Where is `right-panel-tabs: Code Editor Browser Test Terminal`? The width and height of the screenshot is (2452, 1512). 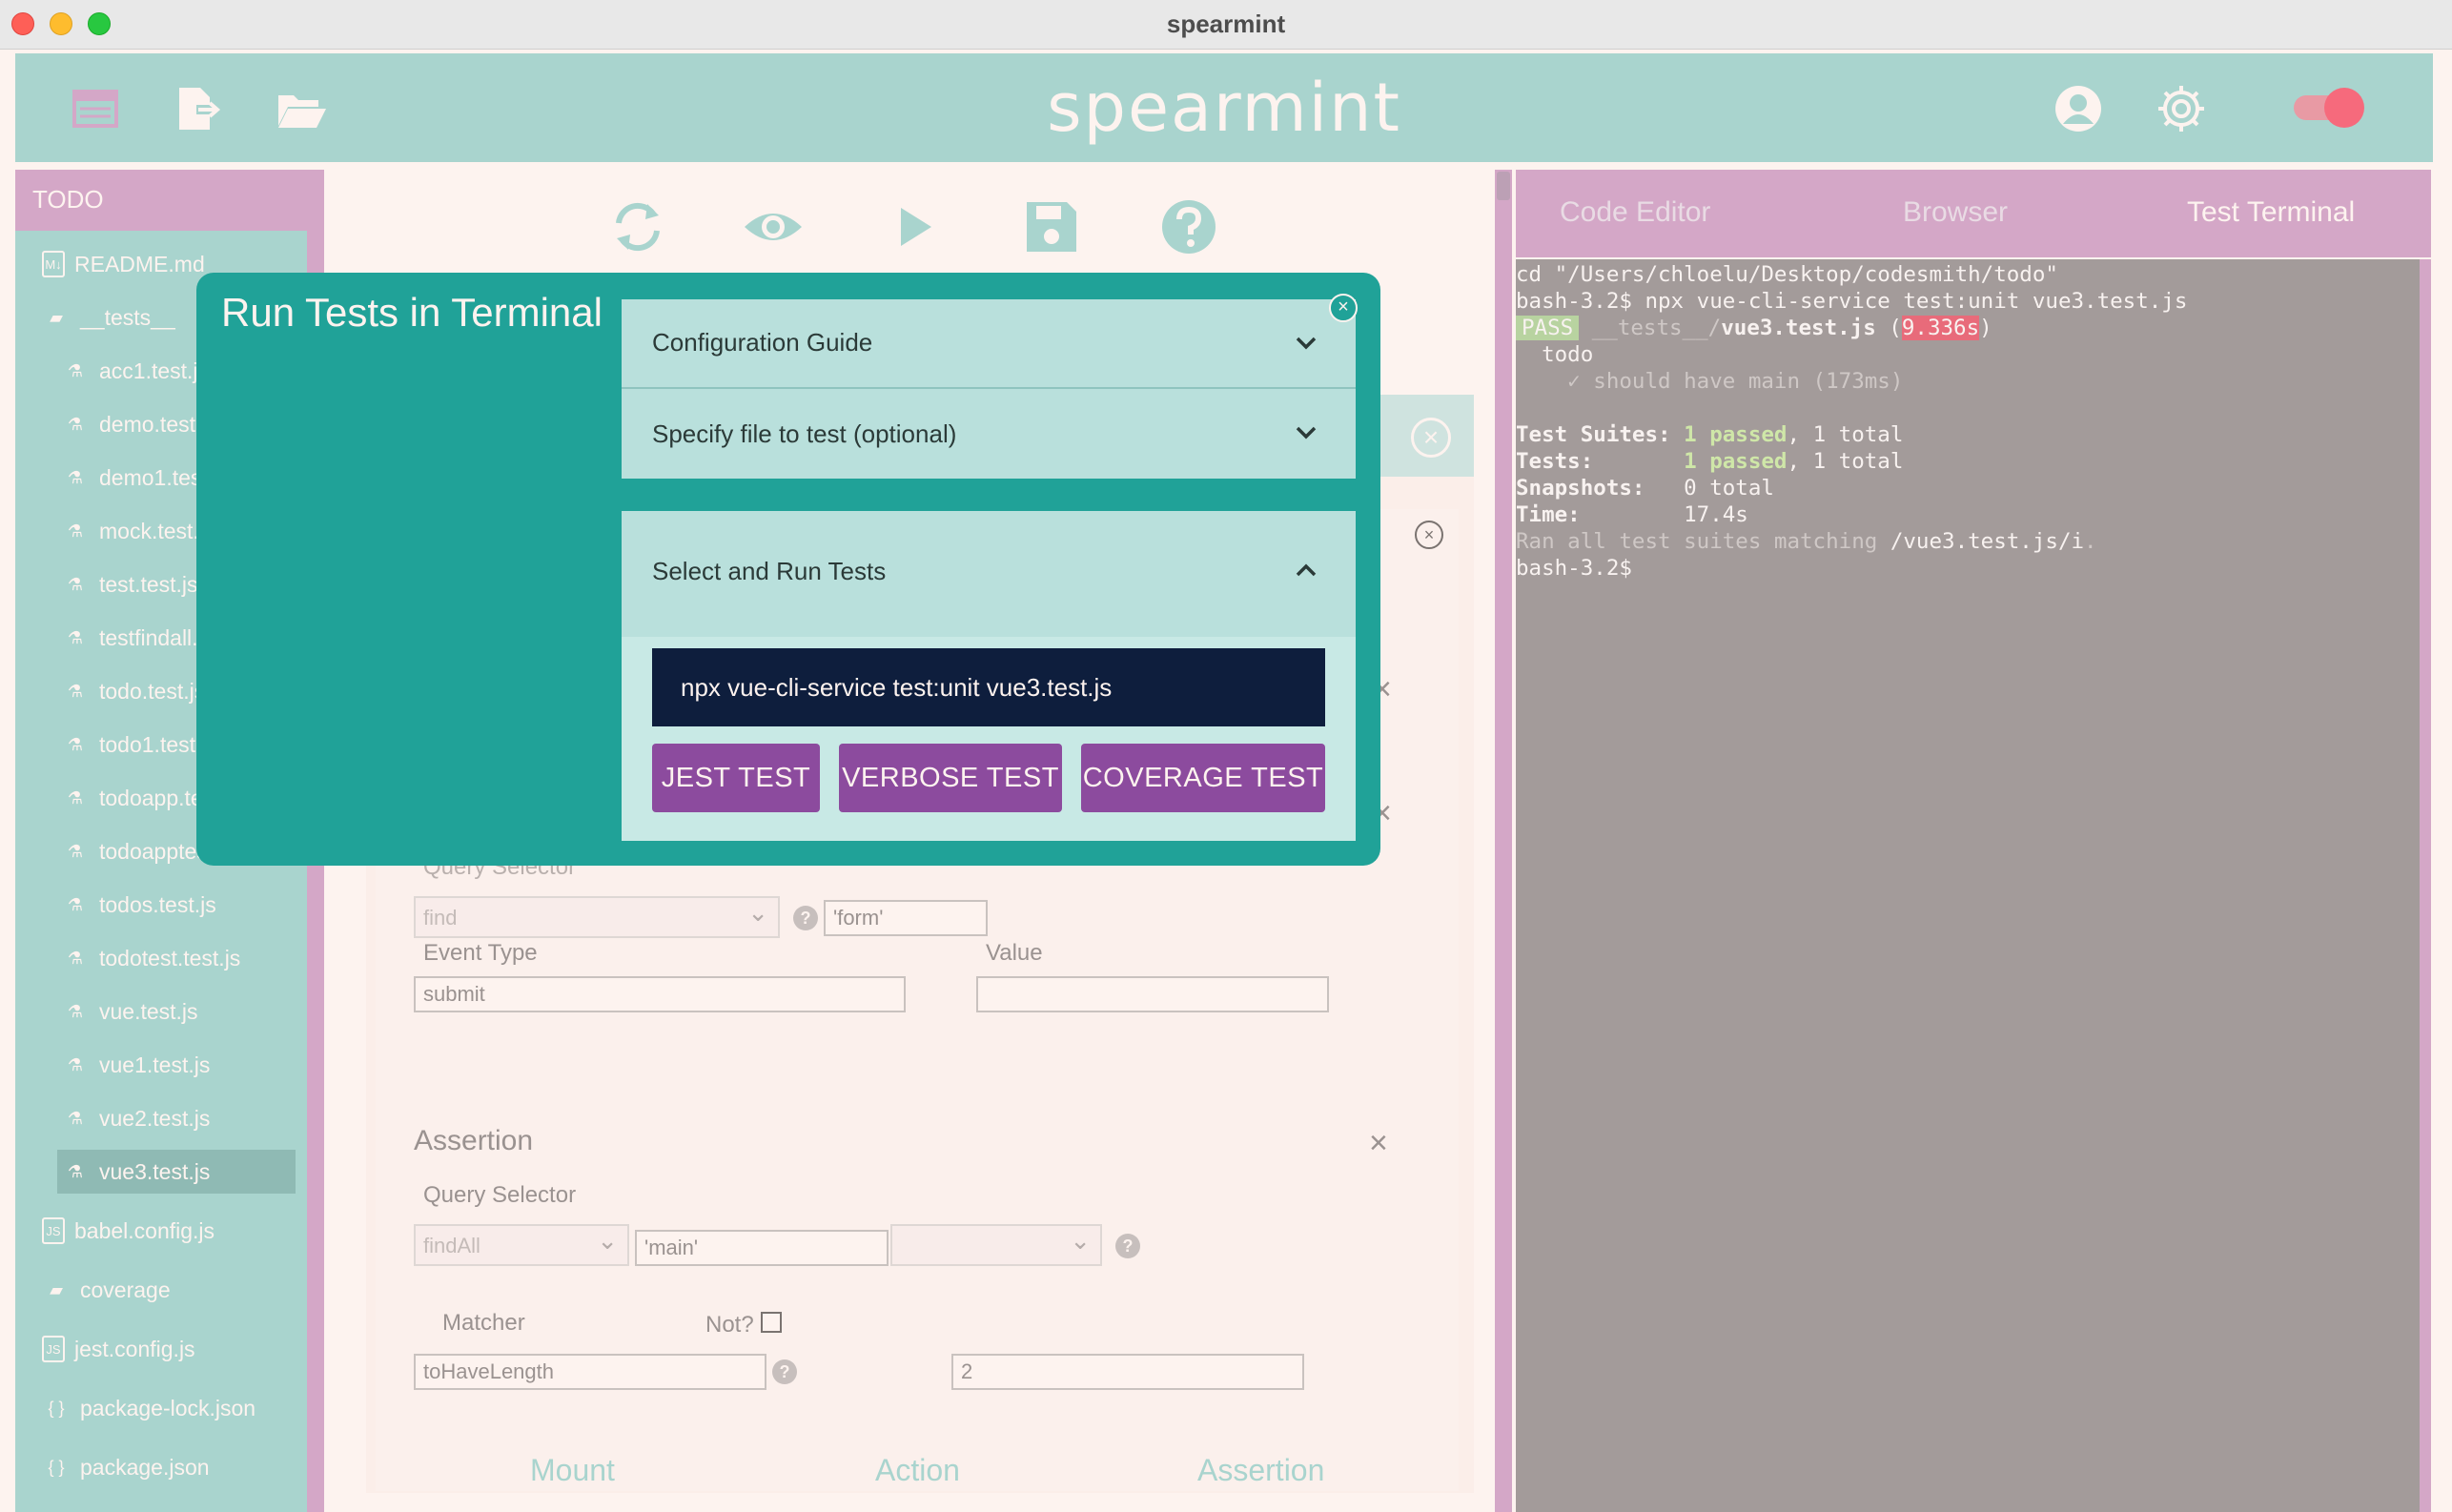
right-panel-tabs: Code Editor Browser Test Terminal is located at coordinates (1973, 213).